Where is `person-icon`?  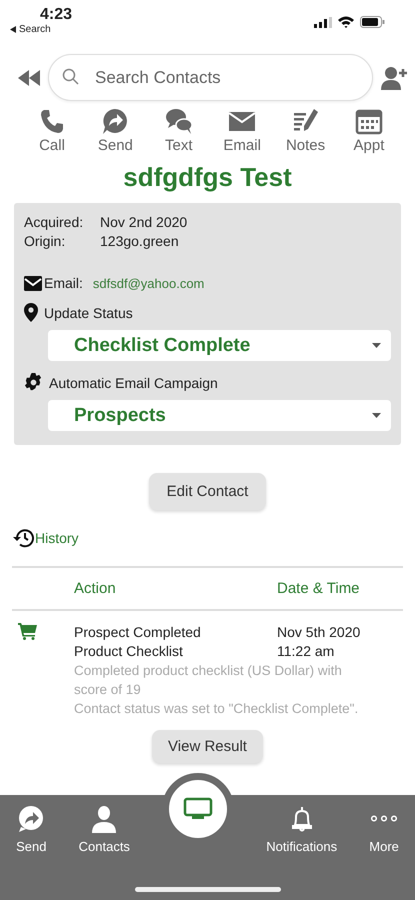
person-icon is located at coordinates (104, 819).